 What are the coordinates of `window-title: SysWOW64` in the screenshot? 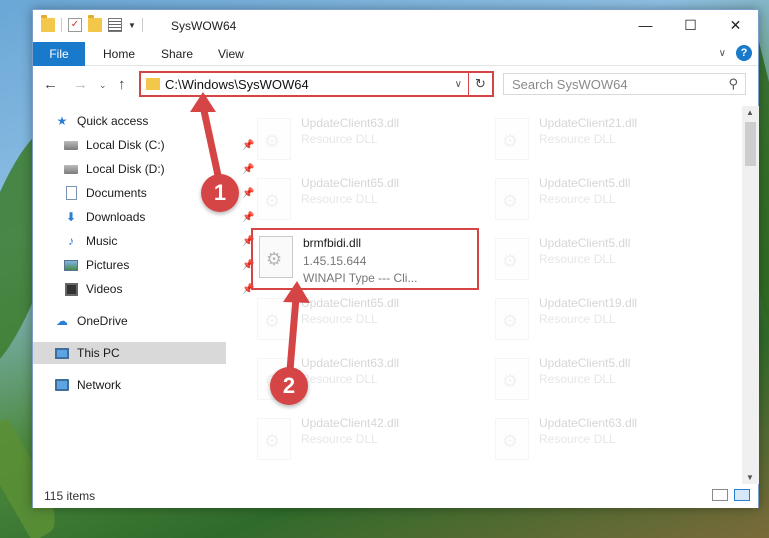 It's located at (204, 26).